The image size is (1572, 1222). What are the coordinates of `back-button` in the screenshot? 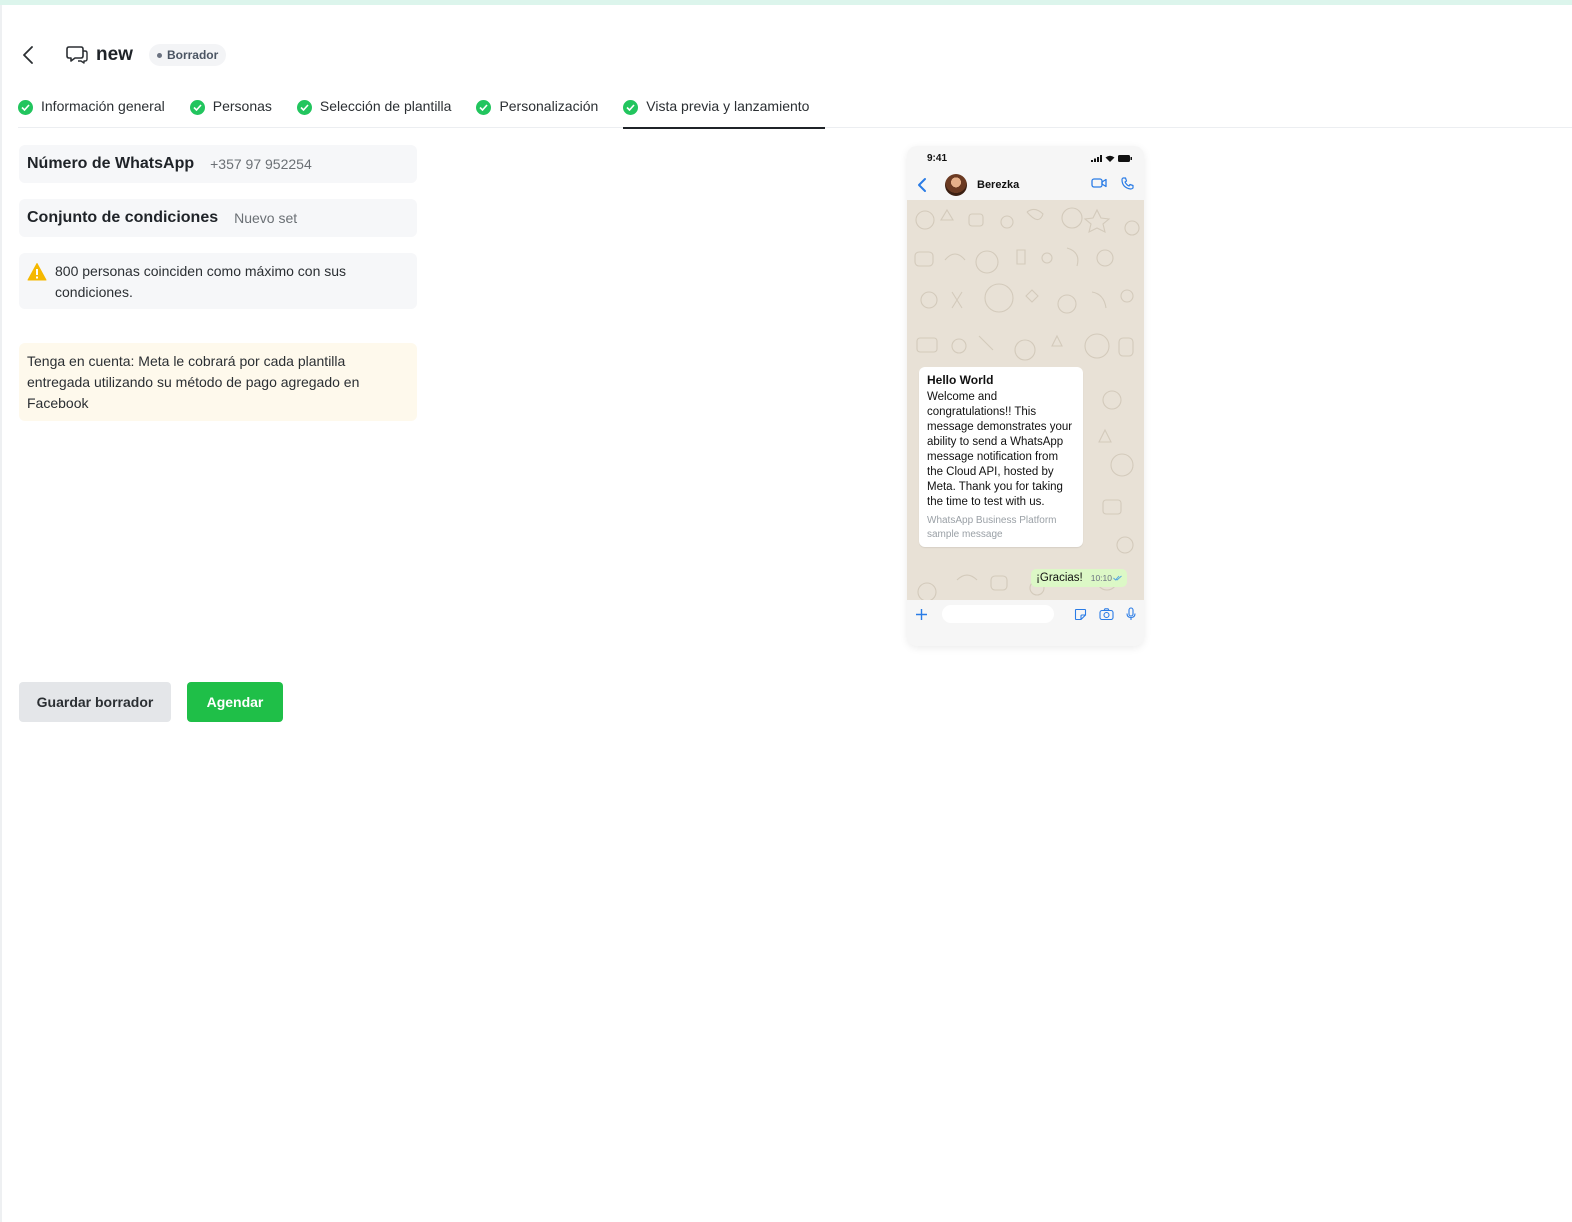 It's located at (28, 55).